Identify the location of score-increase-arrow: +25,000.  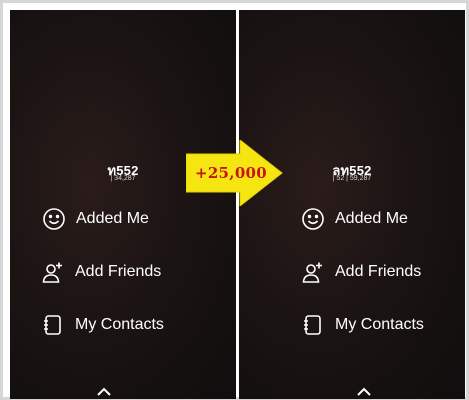
(235, 173).